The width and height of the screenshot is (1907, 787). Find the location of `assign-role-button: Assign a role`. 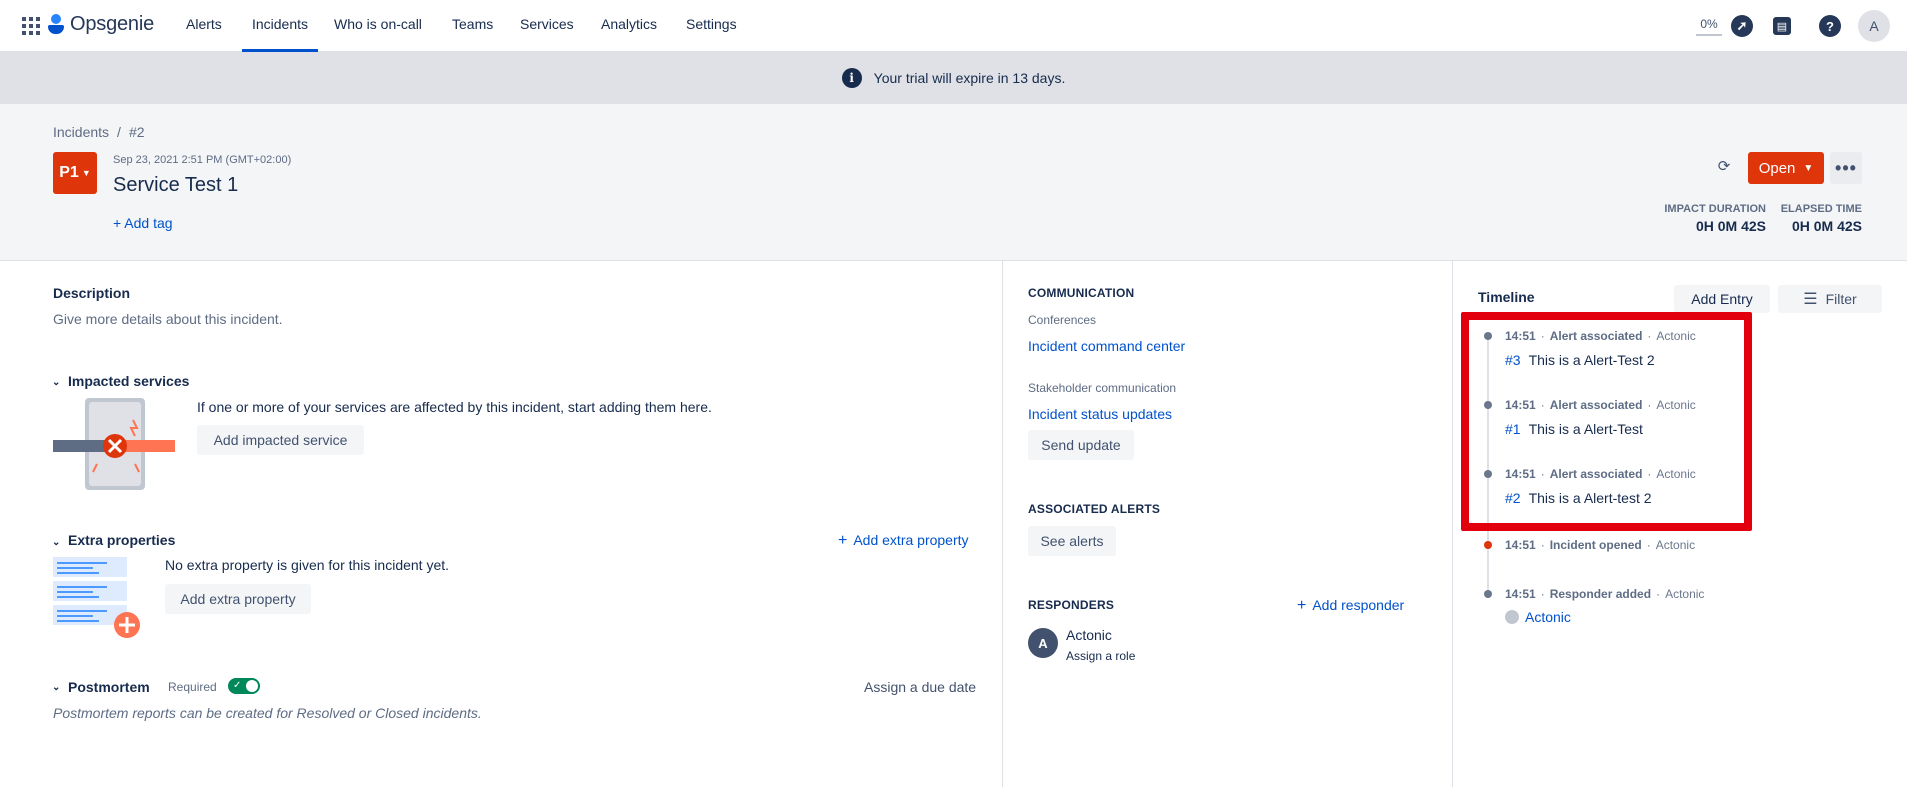

assign-role-button: Assign a role is located at coordinates (1100, 656).